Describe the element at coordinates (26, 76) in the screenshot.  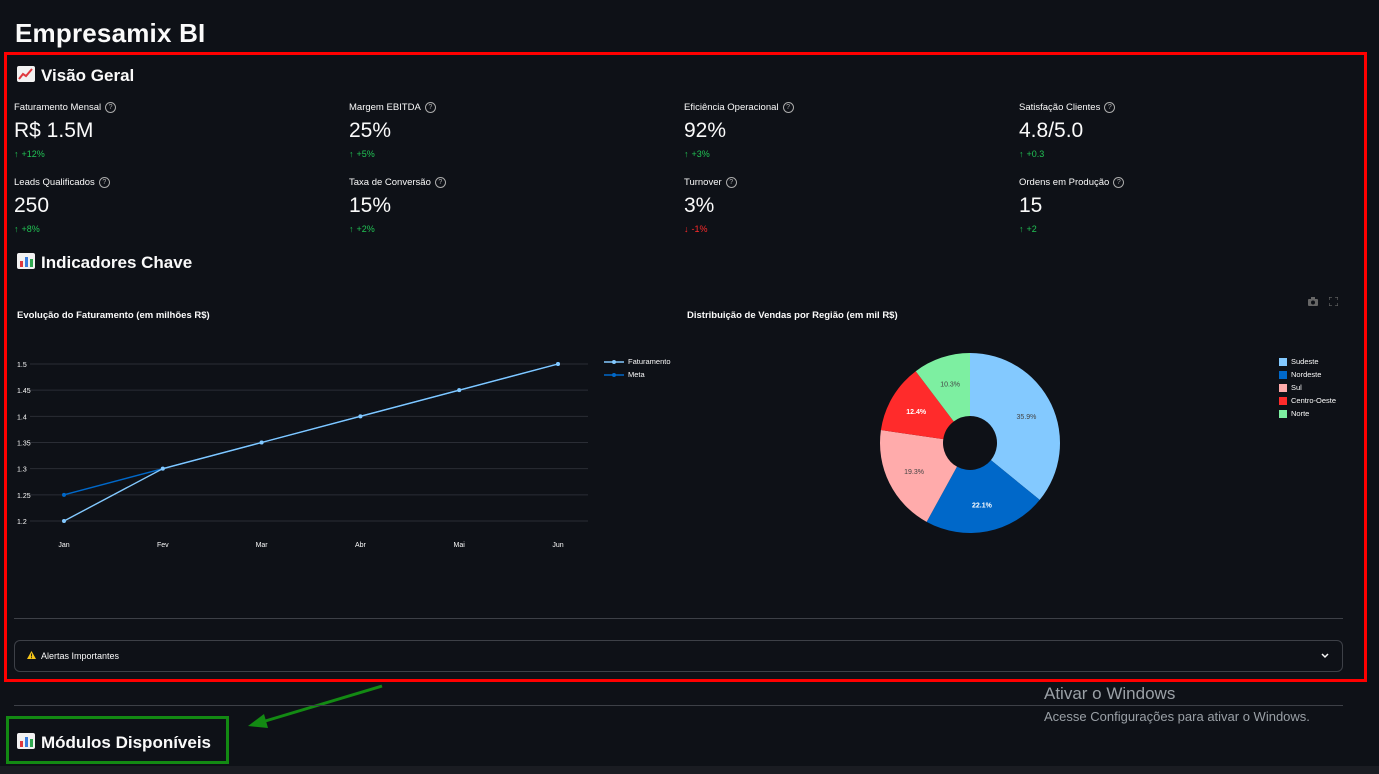
I see `chart-increasing-icon` at that location.